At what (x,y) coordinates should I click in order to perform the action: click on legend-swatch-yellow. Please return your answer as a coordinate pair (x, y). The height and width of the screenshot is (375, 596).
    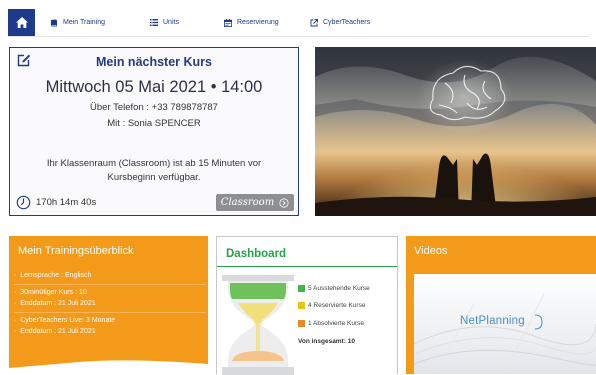
    Looking at the image, I should click on (301, 305).